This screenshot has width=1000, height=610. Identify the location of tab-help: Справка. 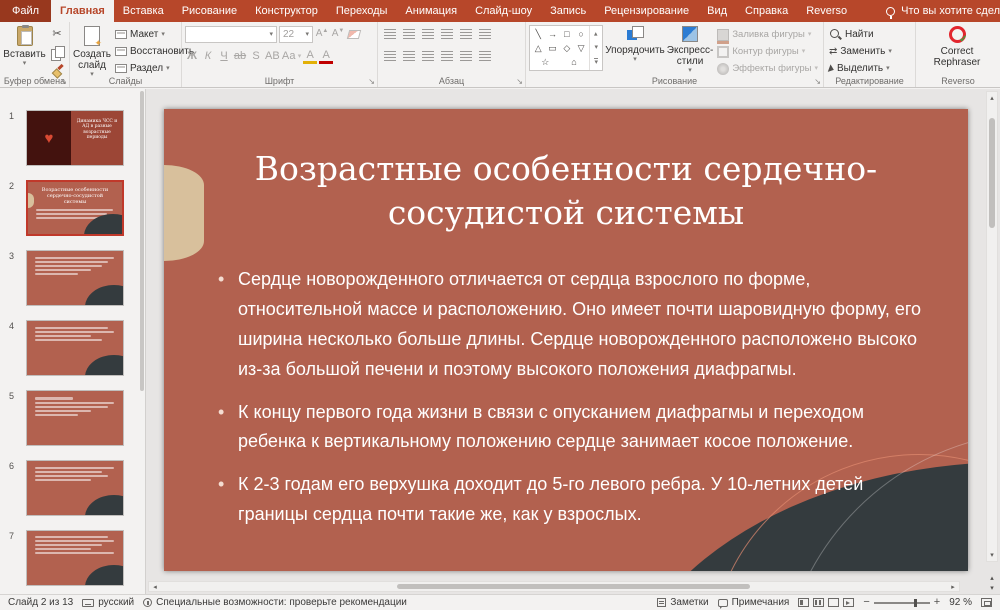
(766, 11).